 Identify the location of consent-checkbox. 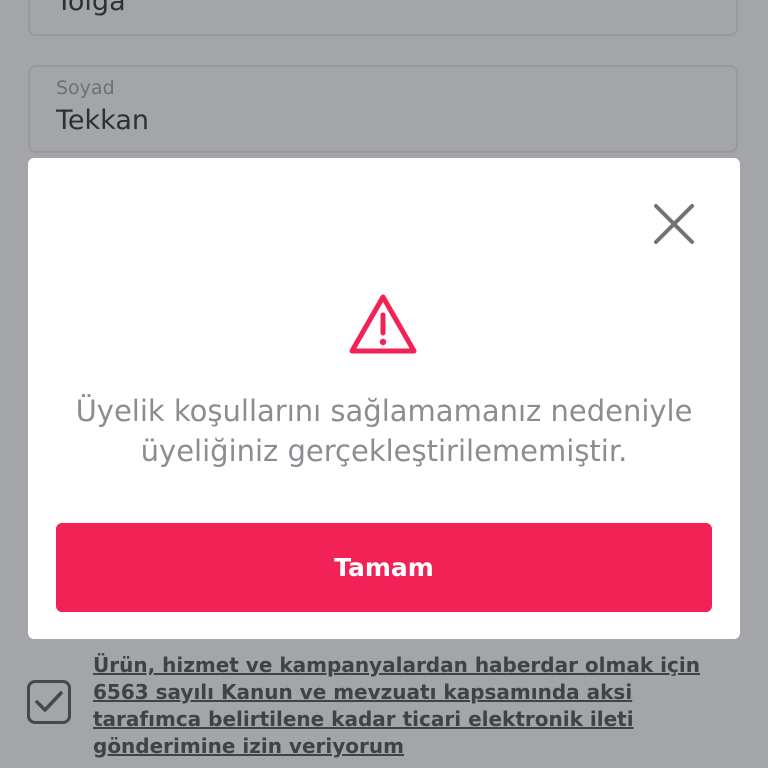
(49, 702).